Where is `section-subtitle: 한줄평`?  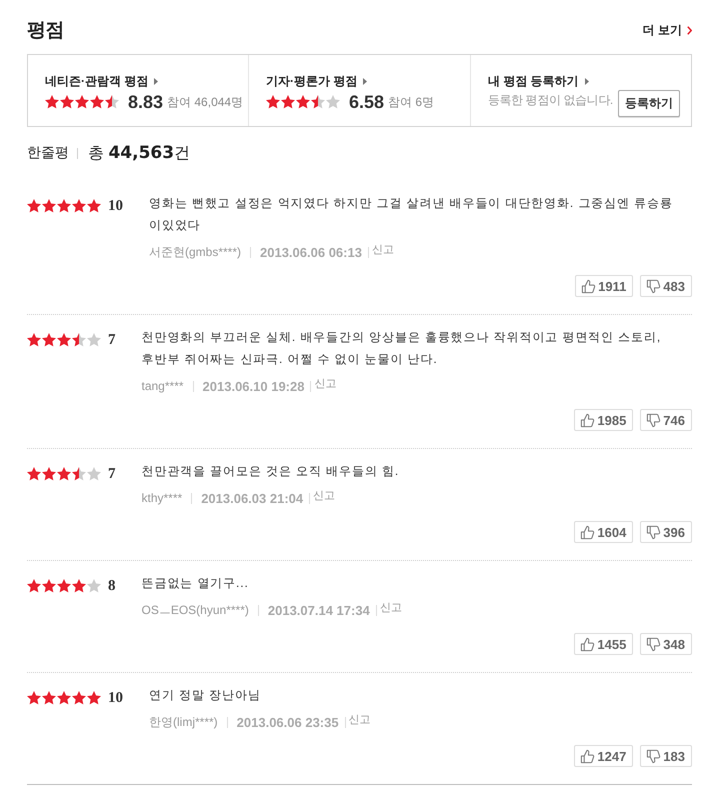
section-subtitle: 한줄평 is located at coordinates (48, 153).